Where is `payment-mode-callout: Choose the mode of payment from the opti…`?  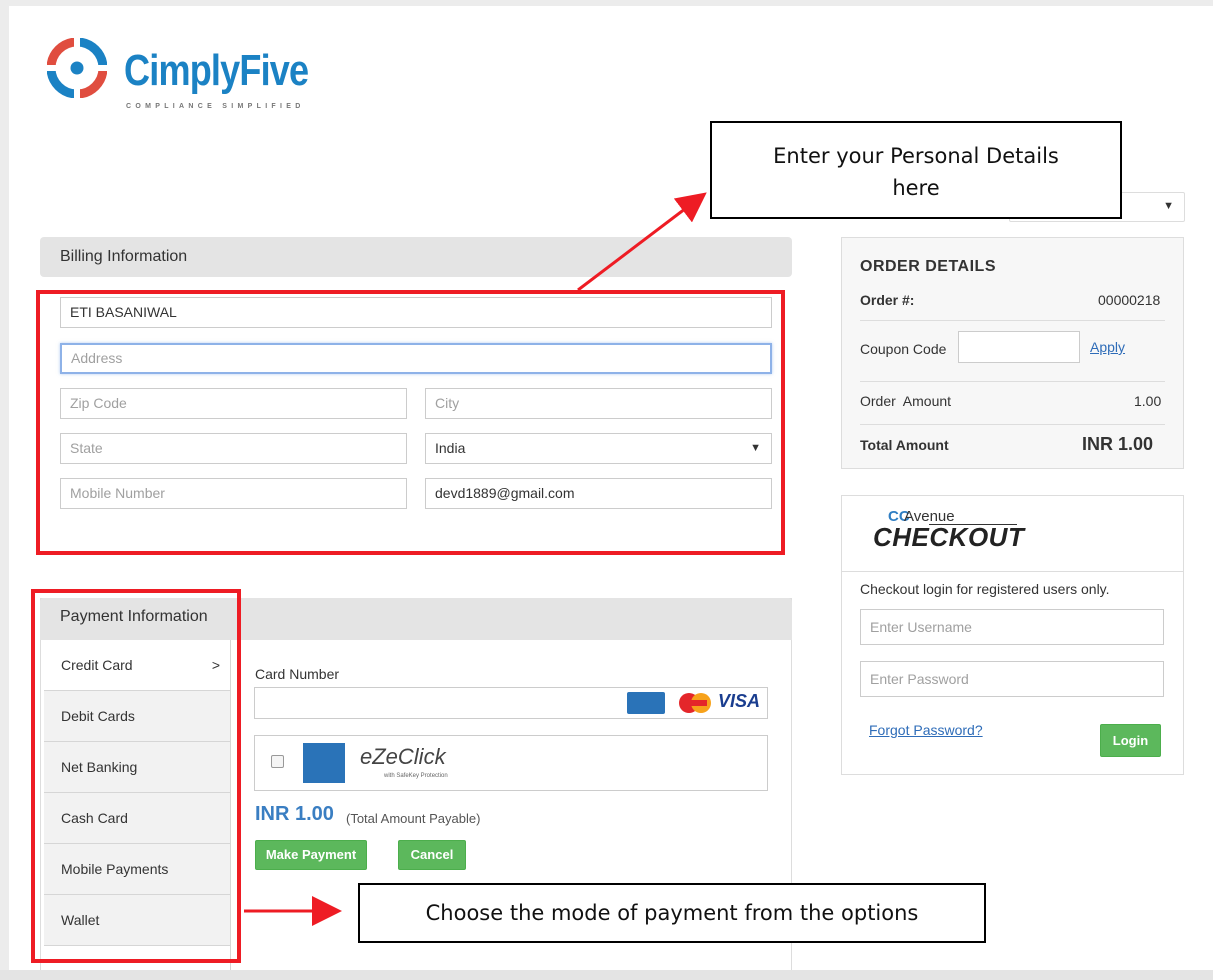 payment-mode-callout: Choose the mode of payment from the opti… is located at coordinates (672, 913).